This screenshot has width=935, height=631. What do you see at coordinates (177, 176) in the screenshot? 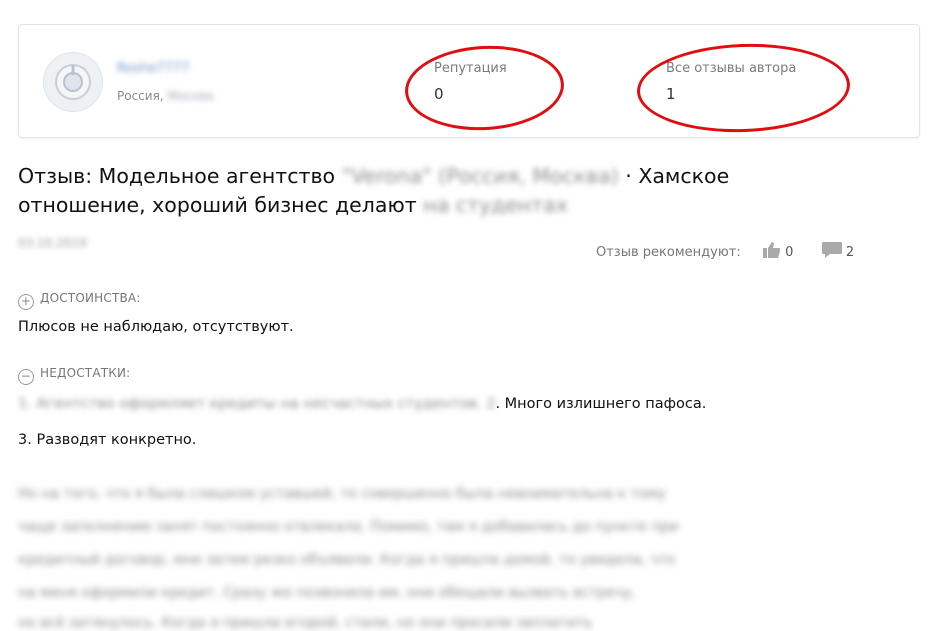
I see `title-prefix: Отзыв: Модельное агентство` at bounding box center [177, 176].